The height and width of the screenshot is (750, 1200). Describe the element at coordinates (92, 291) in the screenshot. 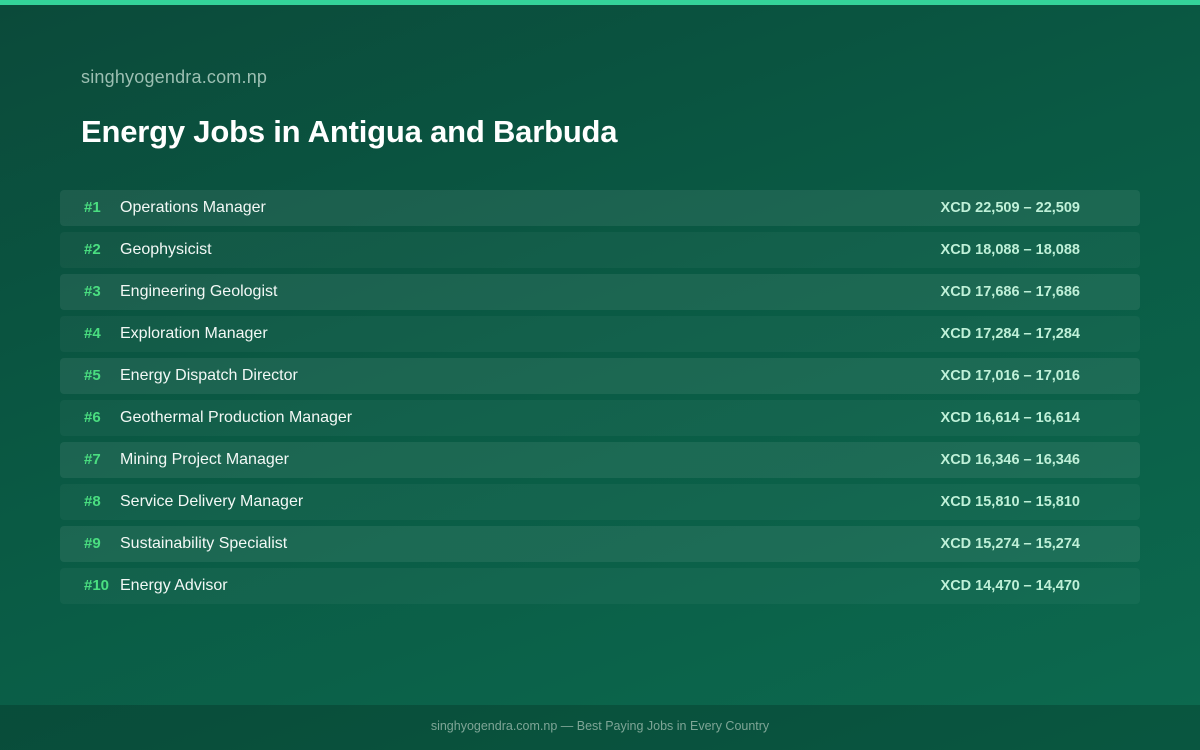

I see `job-rank: #3` at that location.